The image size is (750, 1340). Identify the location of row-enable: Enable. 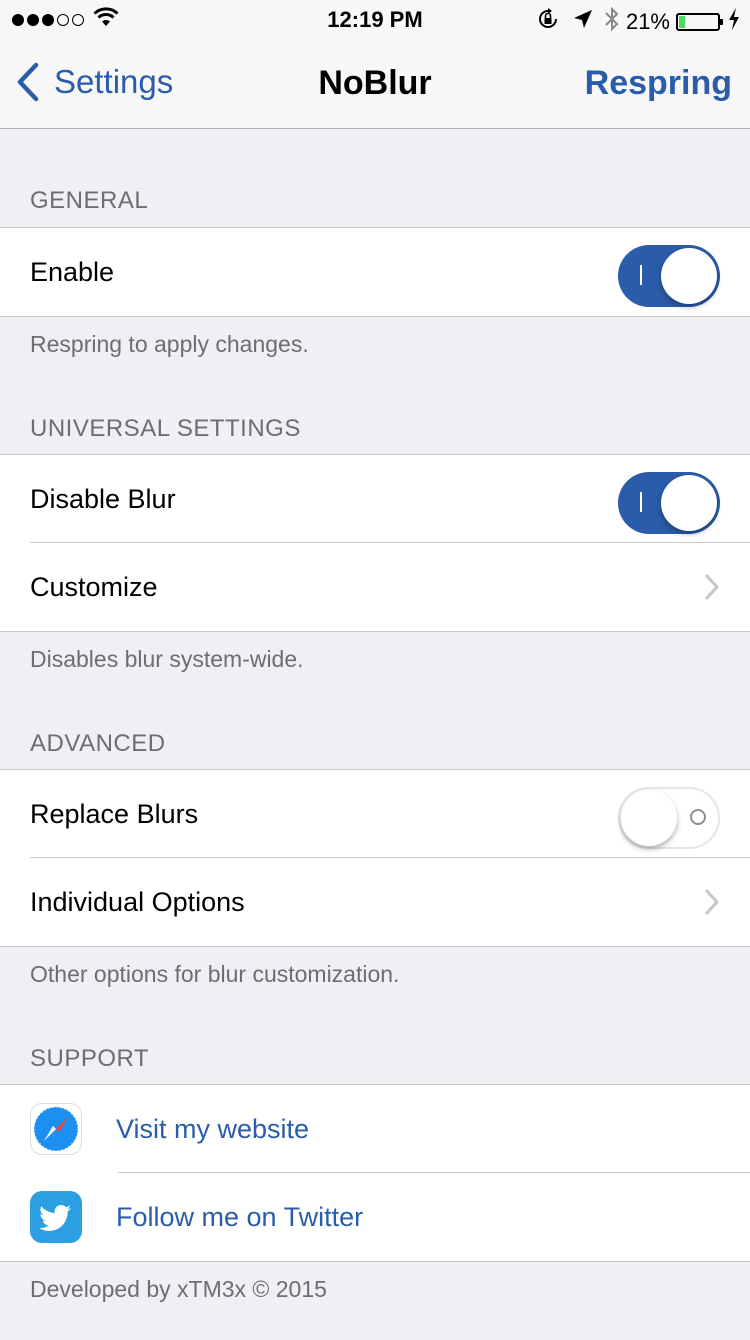
(375, 272).